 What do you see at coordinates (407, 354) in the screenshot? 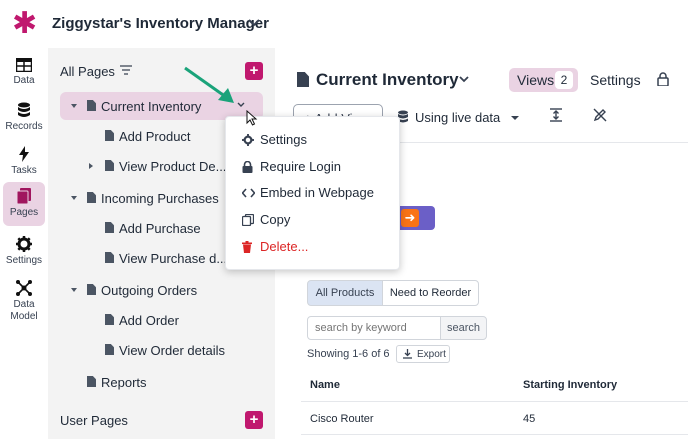
I see `download-icon` at bounding box center [407, 354].